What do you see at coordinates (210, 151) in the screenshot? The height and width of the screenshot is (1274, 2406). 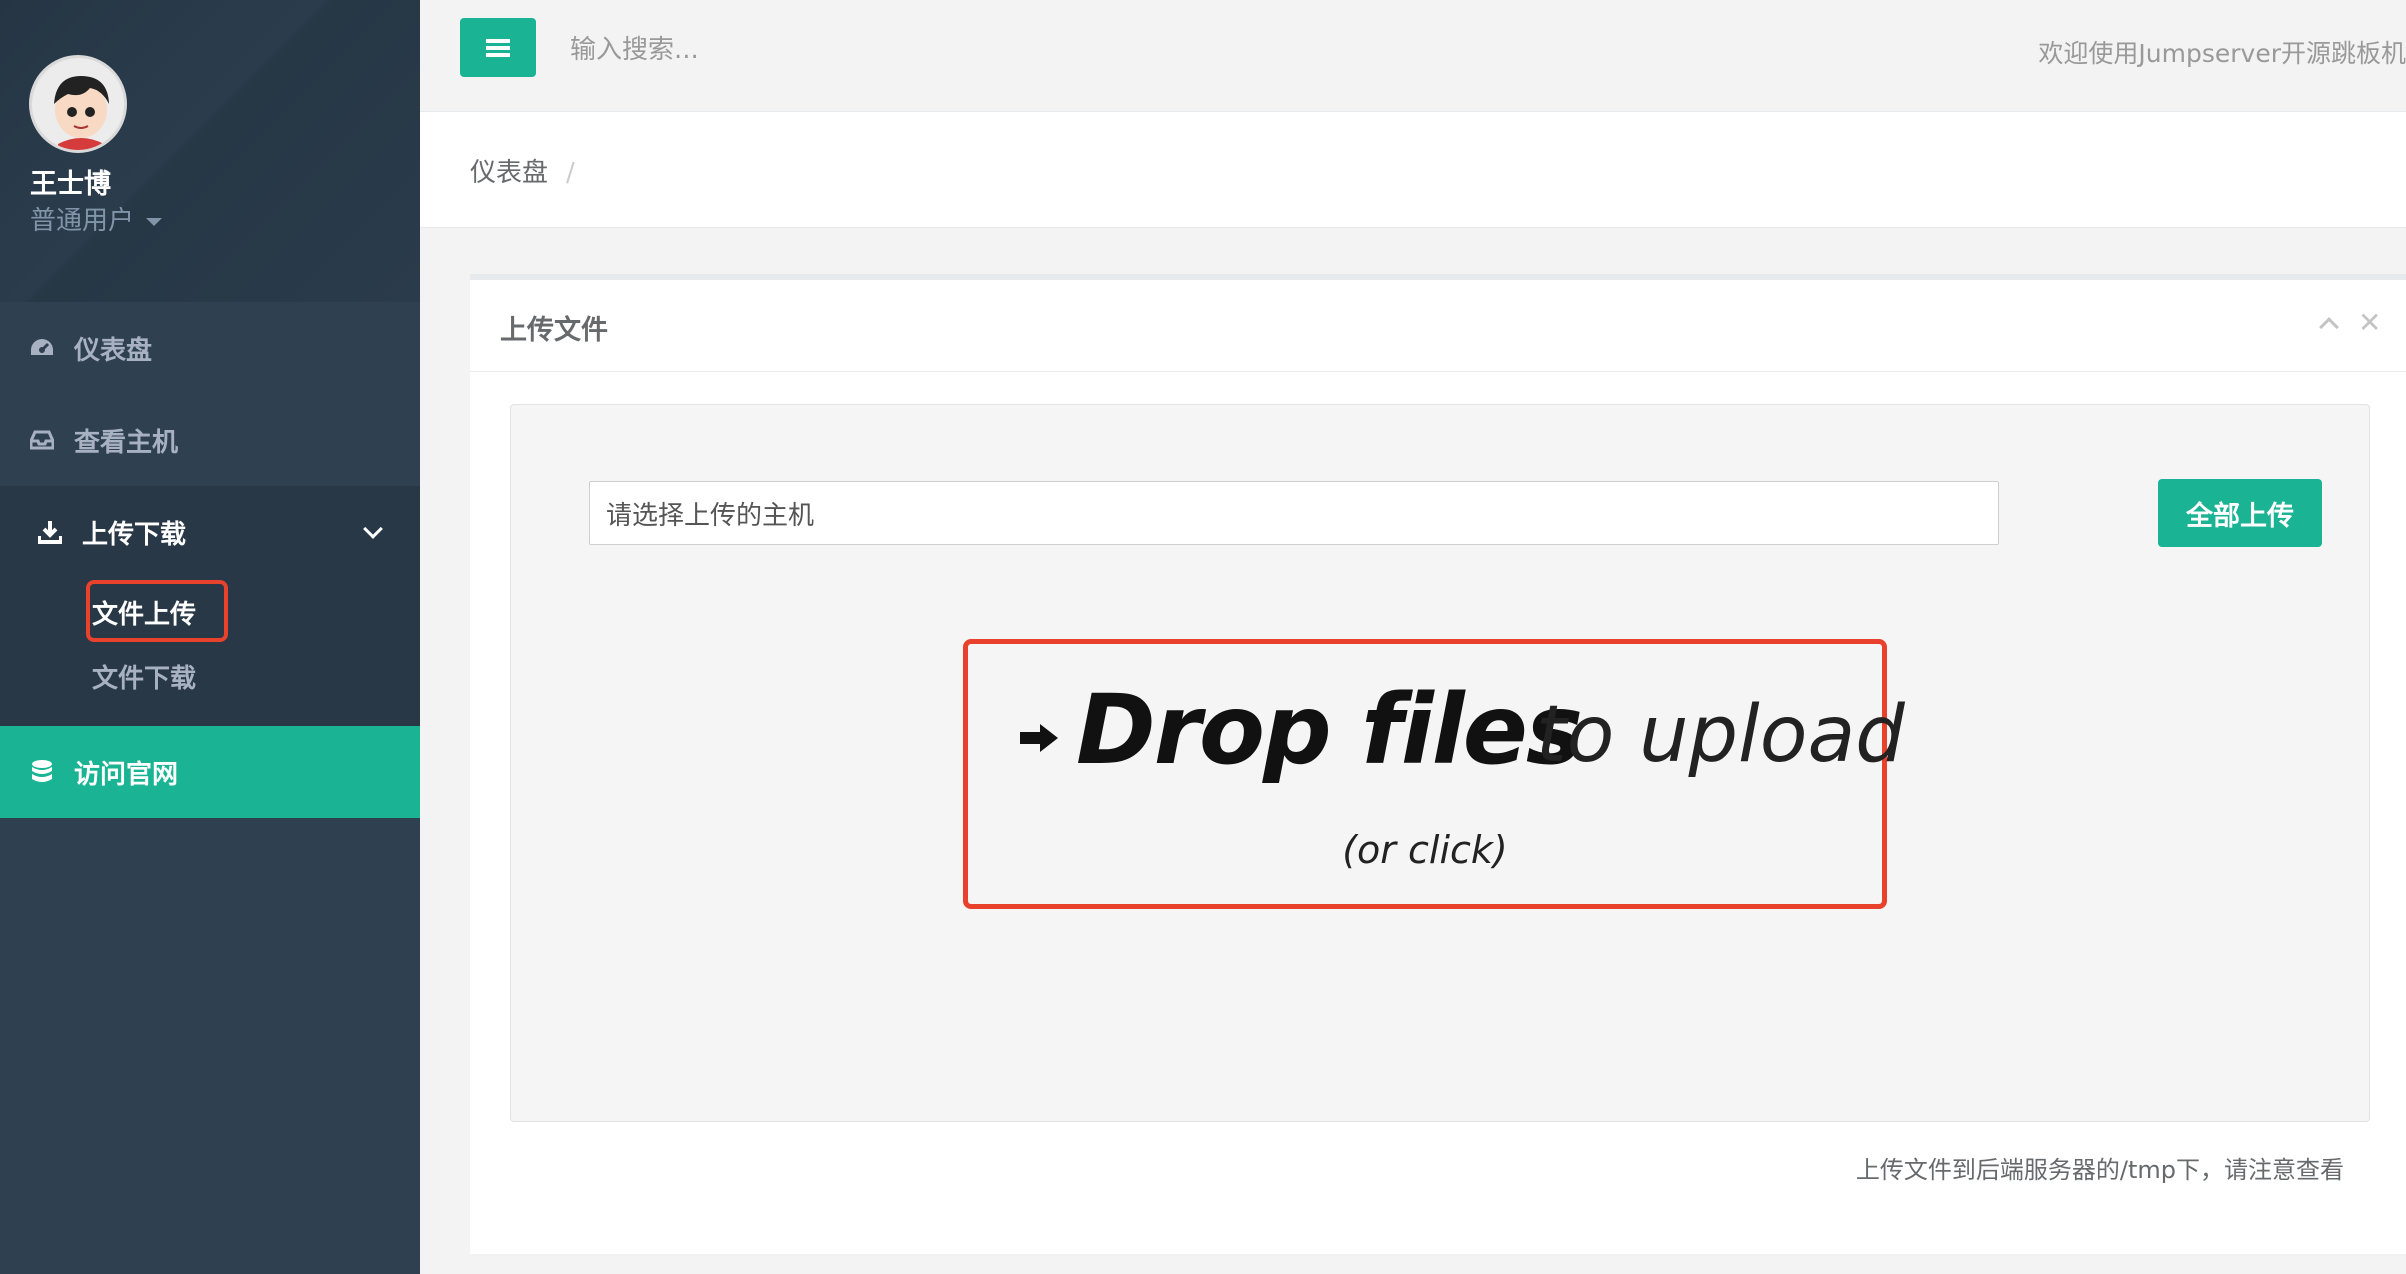 I see `profile-panel: 王士博 普通用户` at bounding box center [210, 151].